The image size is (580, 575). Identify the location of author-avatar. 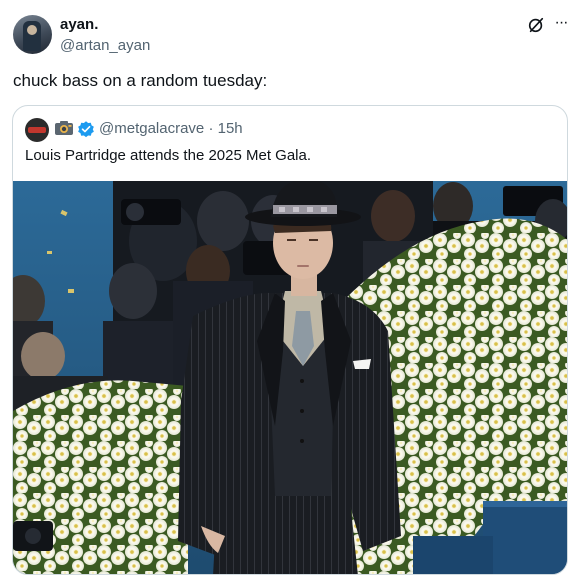
(32, 34).